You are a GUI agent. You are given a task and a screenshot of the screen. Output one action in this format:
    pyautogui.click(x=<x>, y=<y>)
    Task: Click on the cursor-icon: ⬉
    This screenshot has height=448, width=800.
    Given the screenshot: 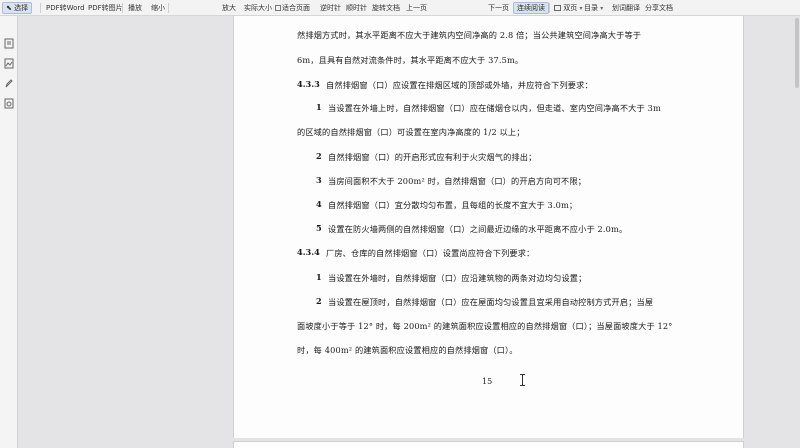 What is the action you would take?
    pyautogui.click(x=9, y=8)
    